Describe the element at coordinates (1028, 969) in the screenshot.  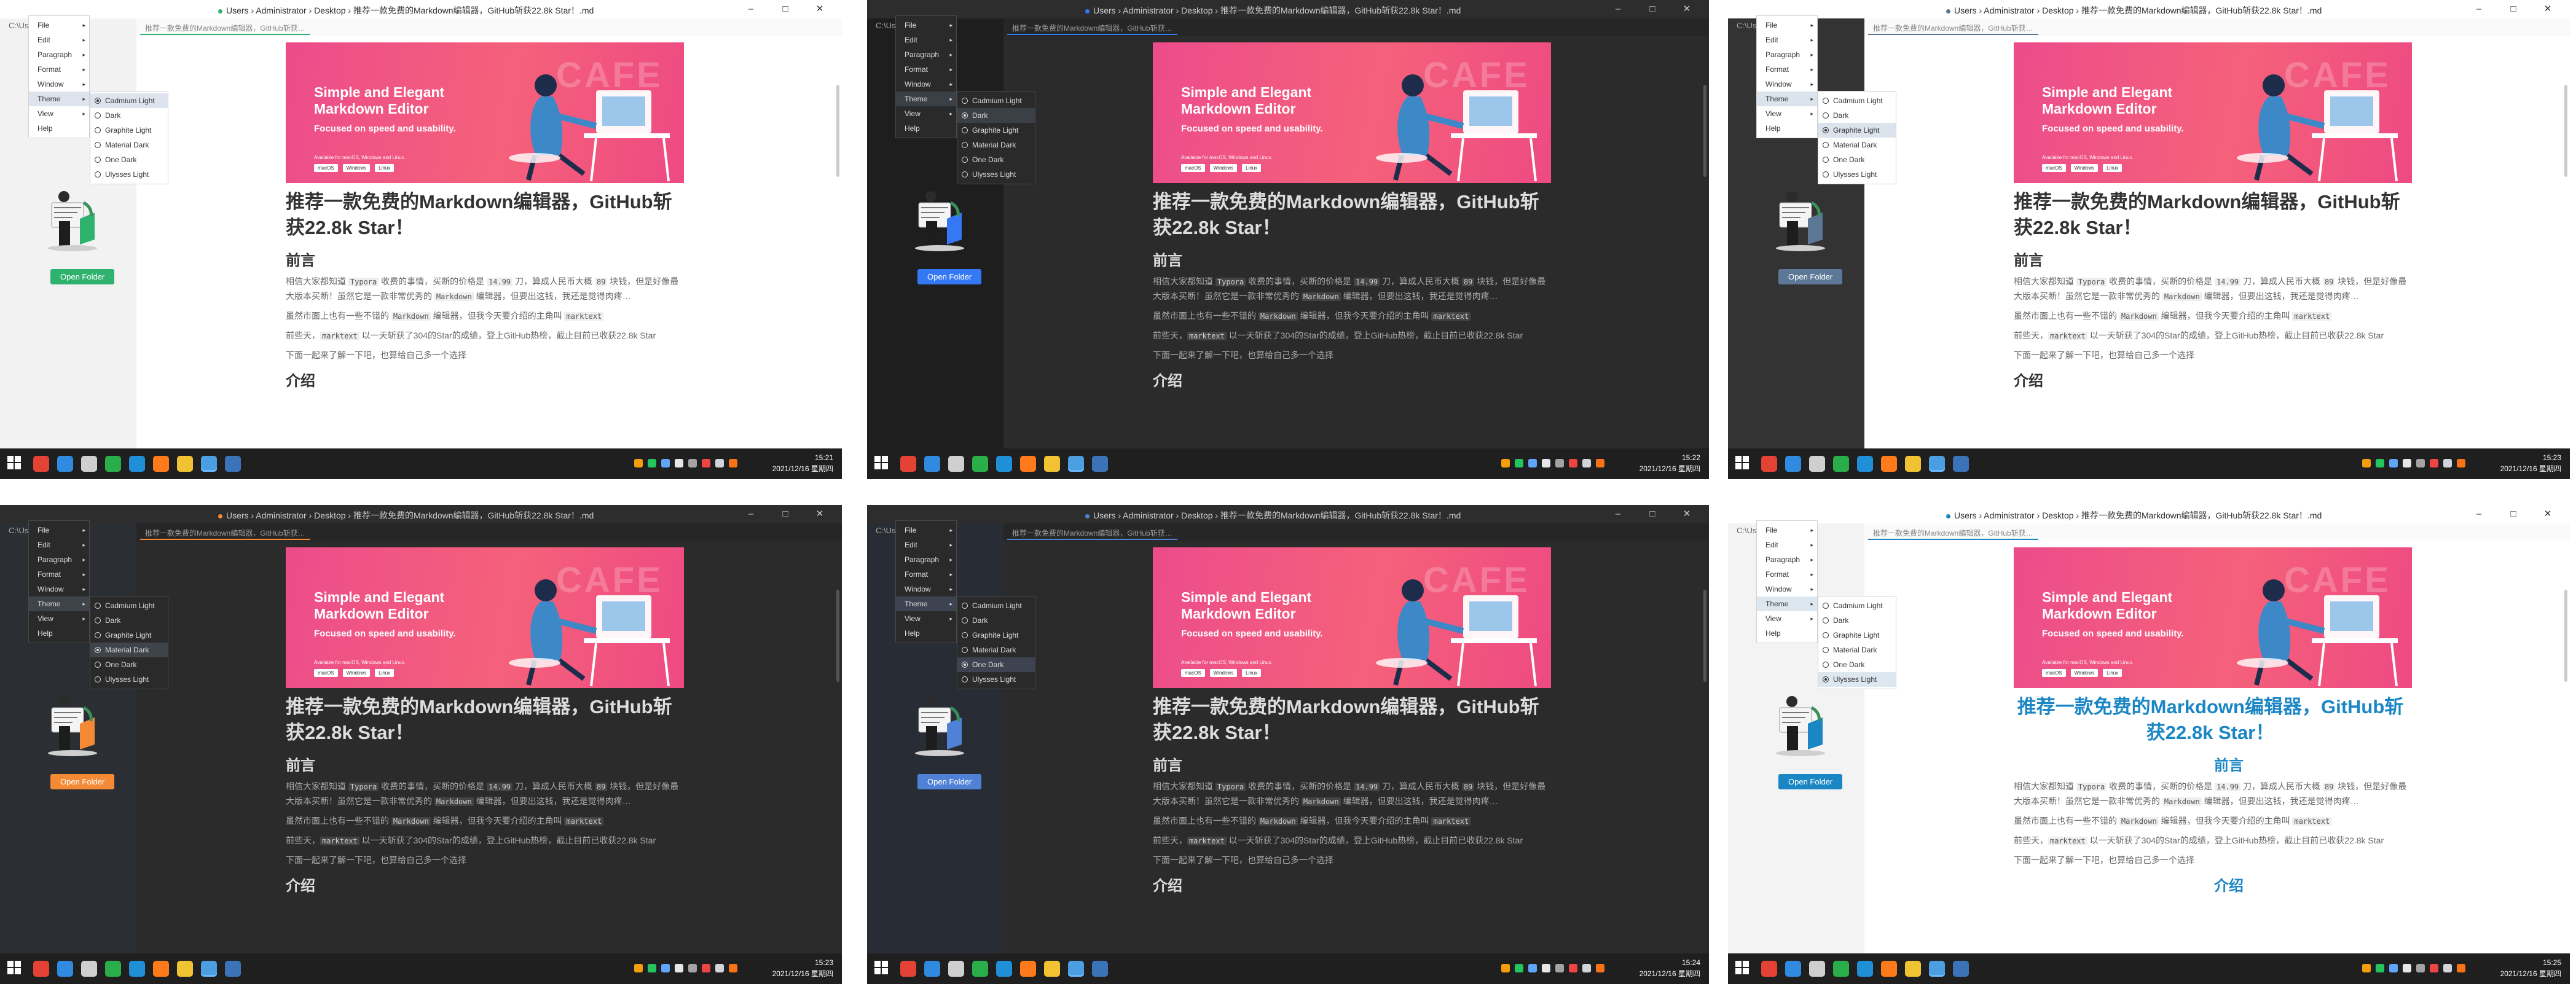
I see `firefox-icon` at that location.